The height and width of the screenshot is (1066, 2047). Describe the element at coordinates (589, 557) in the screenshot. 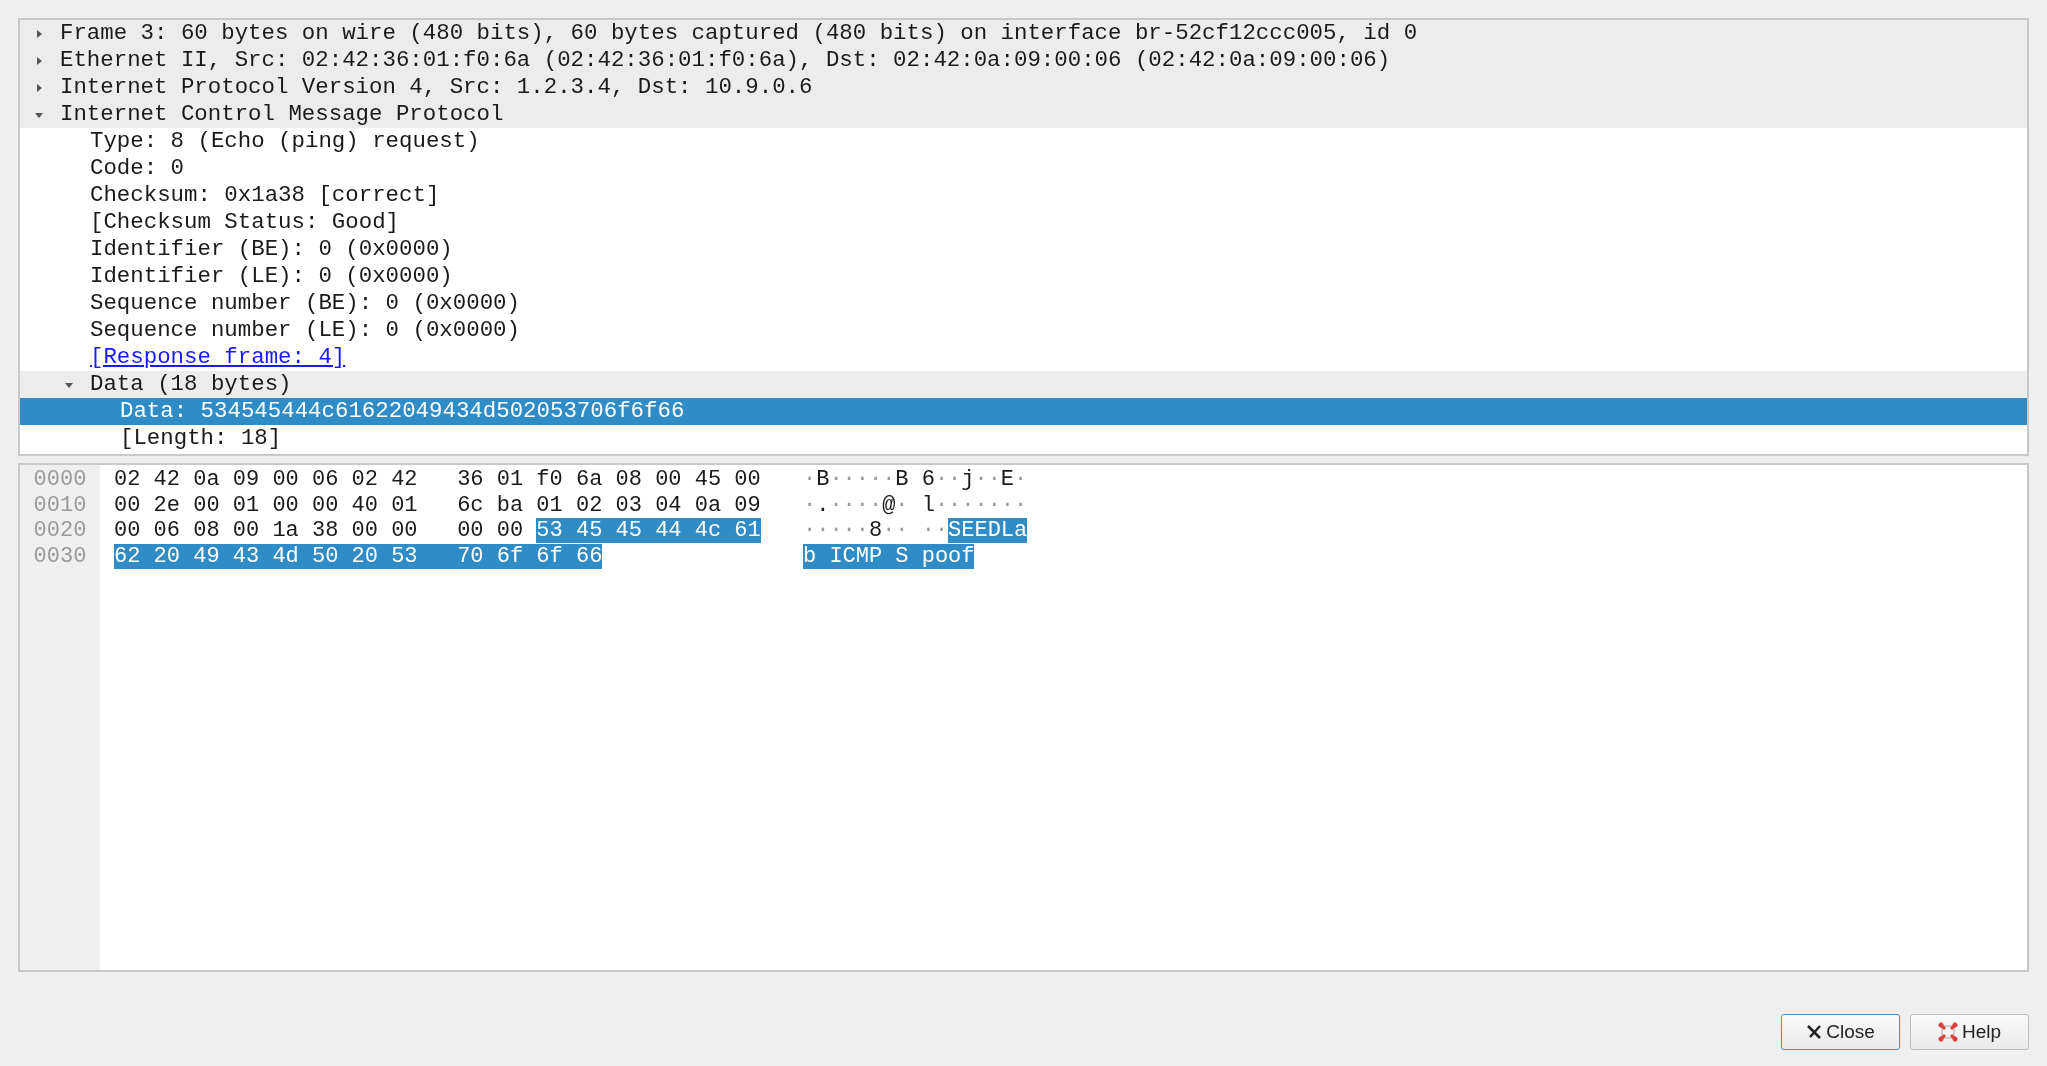

I see `hex-byte: 66` at that location.